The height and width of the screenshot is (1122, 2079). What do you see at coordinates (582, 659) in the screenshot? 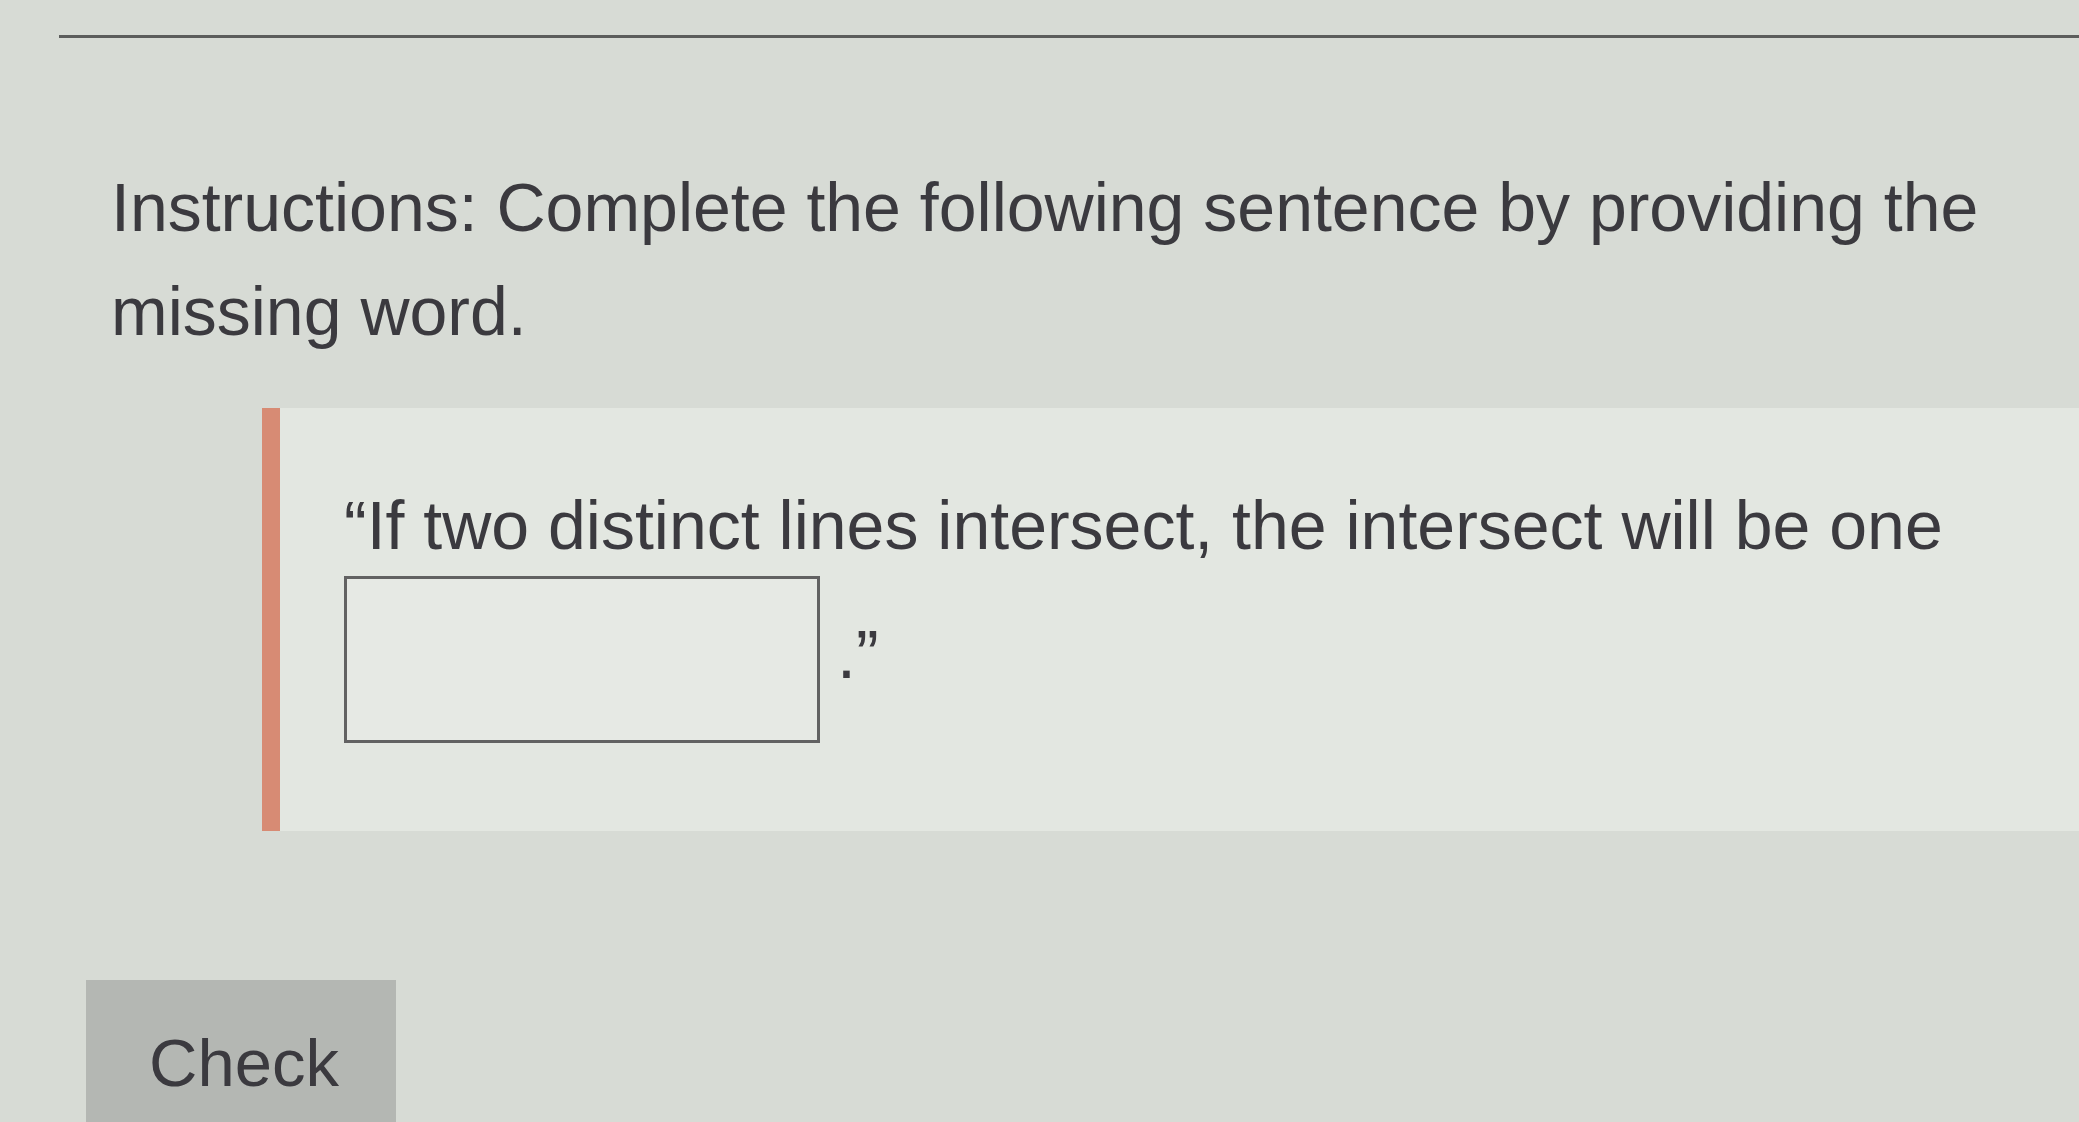
I see `answer-field` at bounding box center [582, 659].